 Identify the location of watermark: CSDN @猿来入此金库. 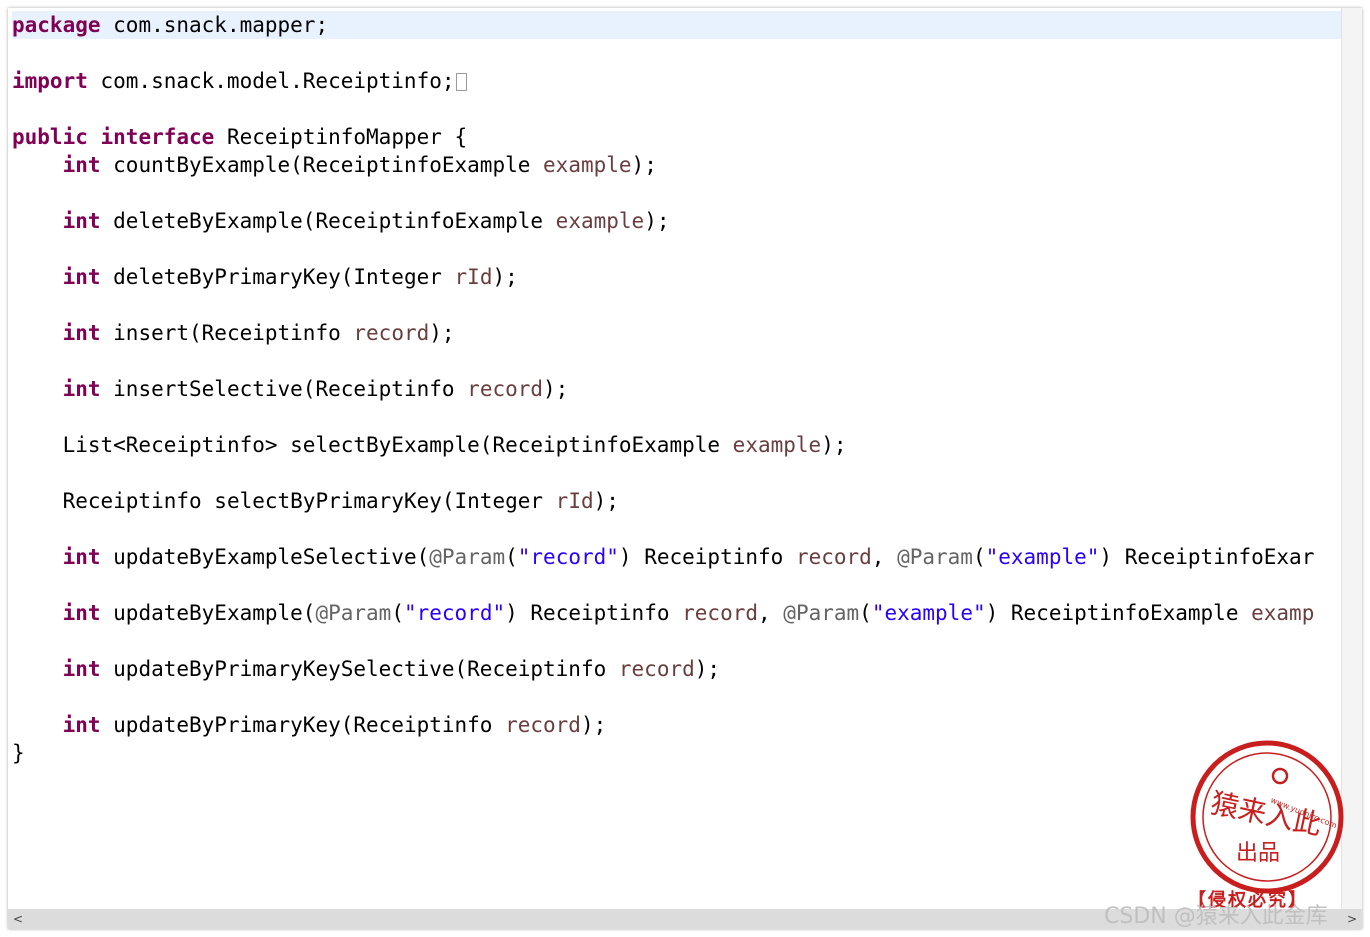
(1216, 916).